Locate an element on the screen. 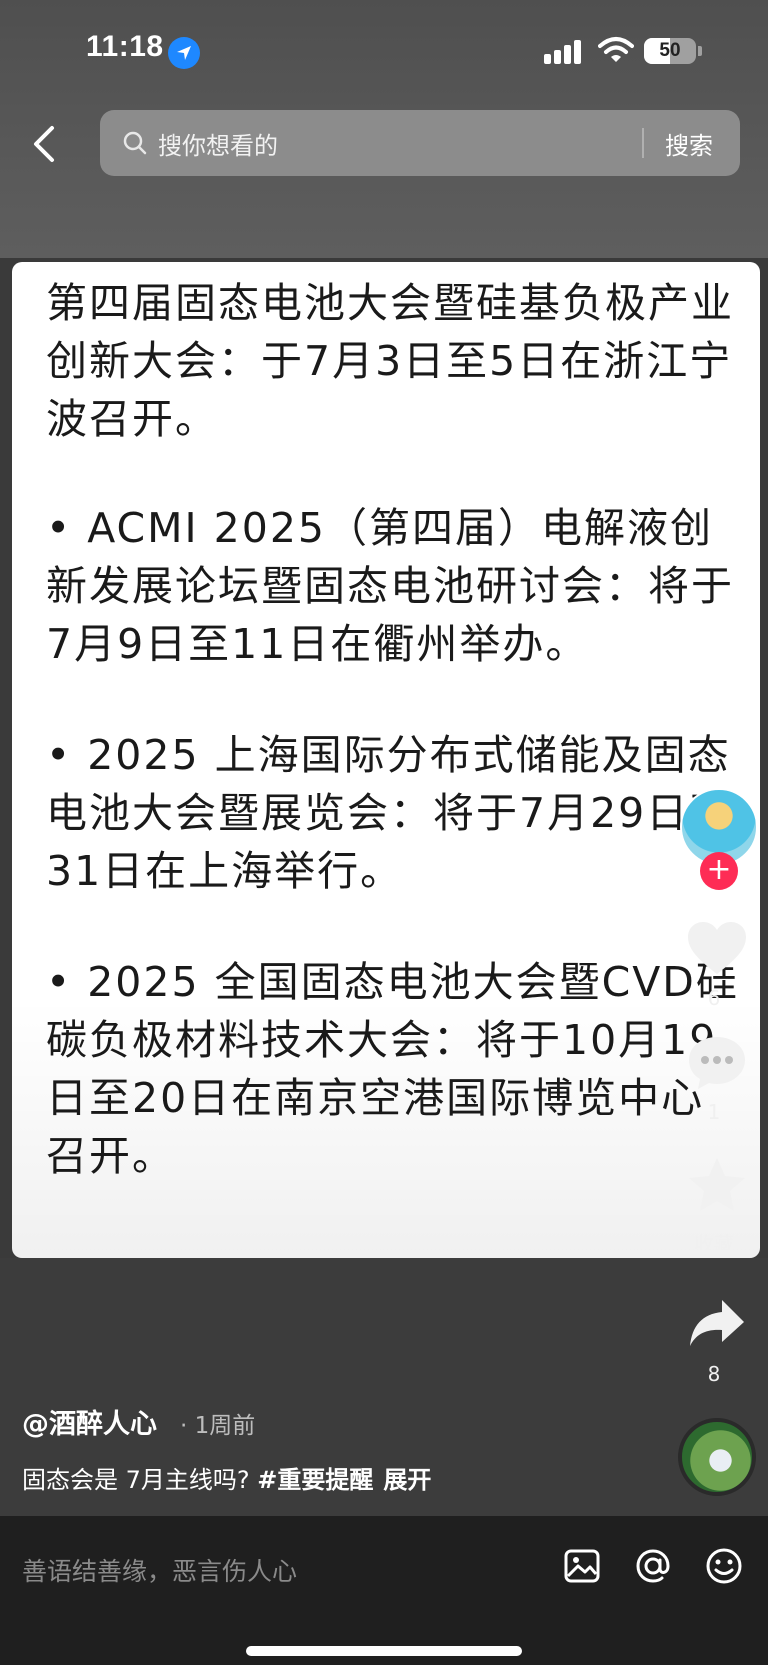  paragraph-1: 第四届固态电池大会暨硅基负极产业创新大会：于7月3日至5日在浙江宁波召开。 is located at coordinates (390, 361).